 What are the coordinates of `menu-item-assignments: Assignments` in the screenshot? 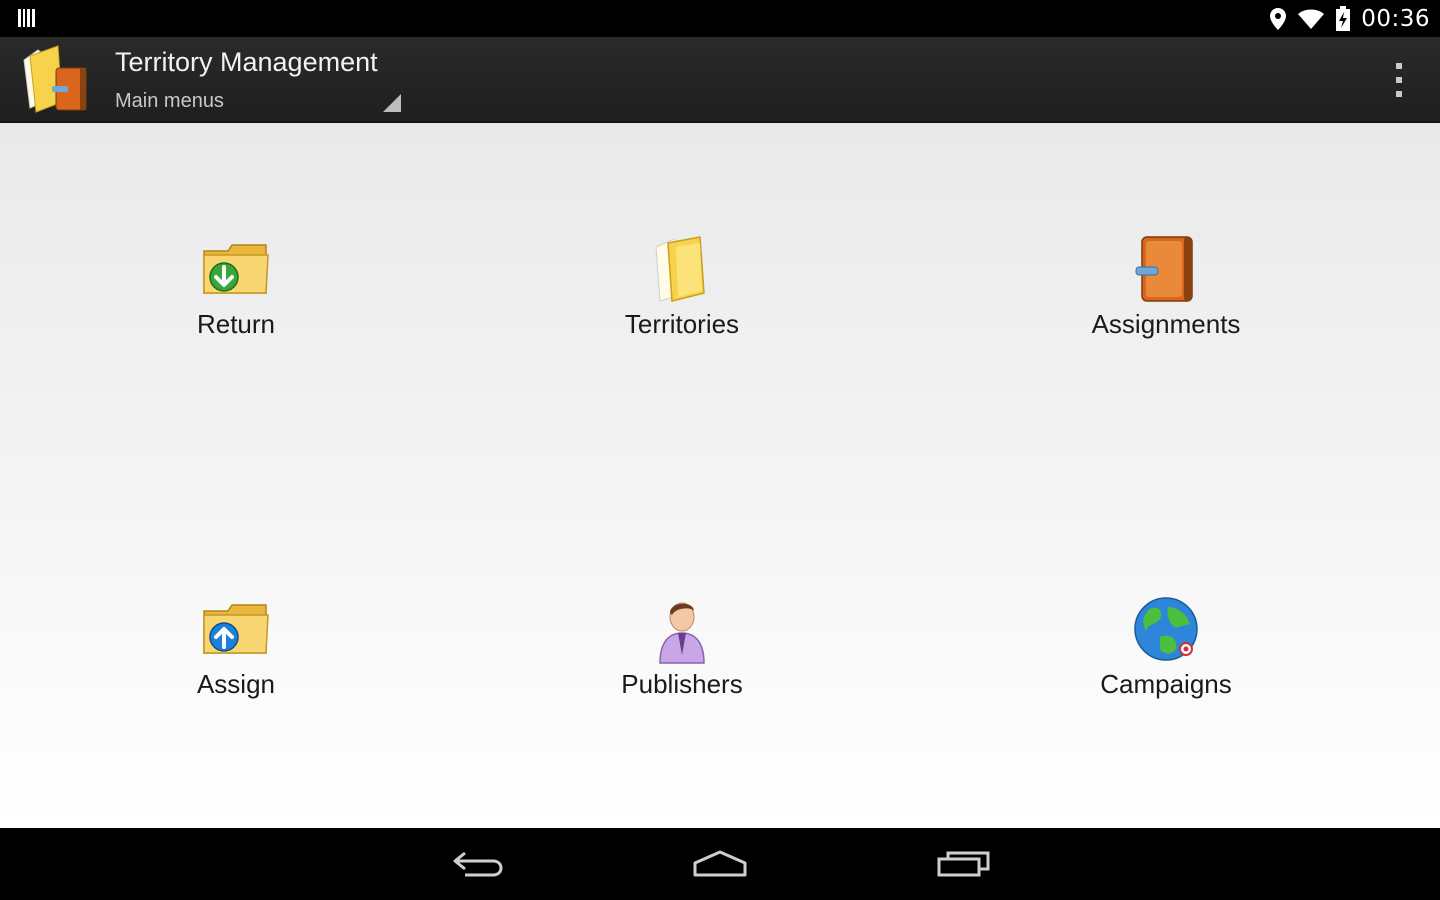 It's located at (1166, 298).